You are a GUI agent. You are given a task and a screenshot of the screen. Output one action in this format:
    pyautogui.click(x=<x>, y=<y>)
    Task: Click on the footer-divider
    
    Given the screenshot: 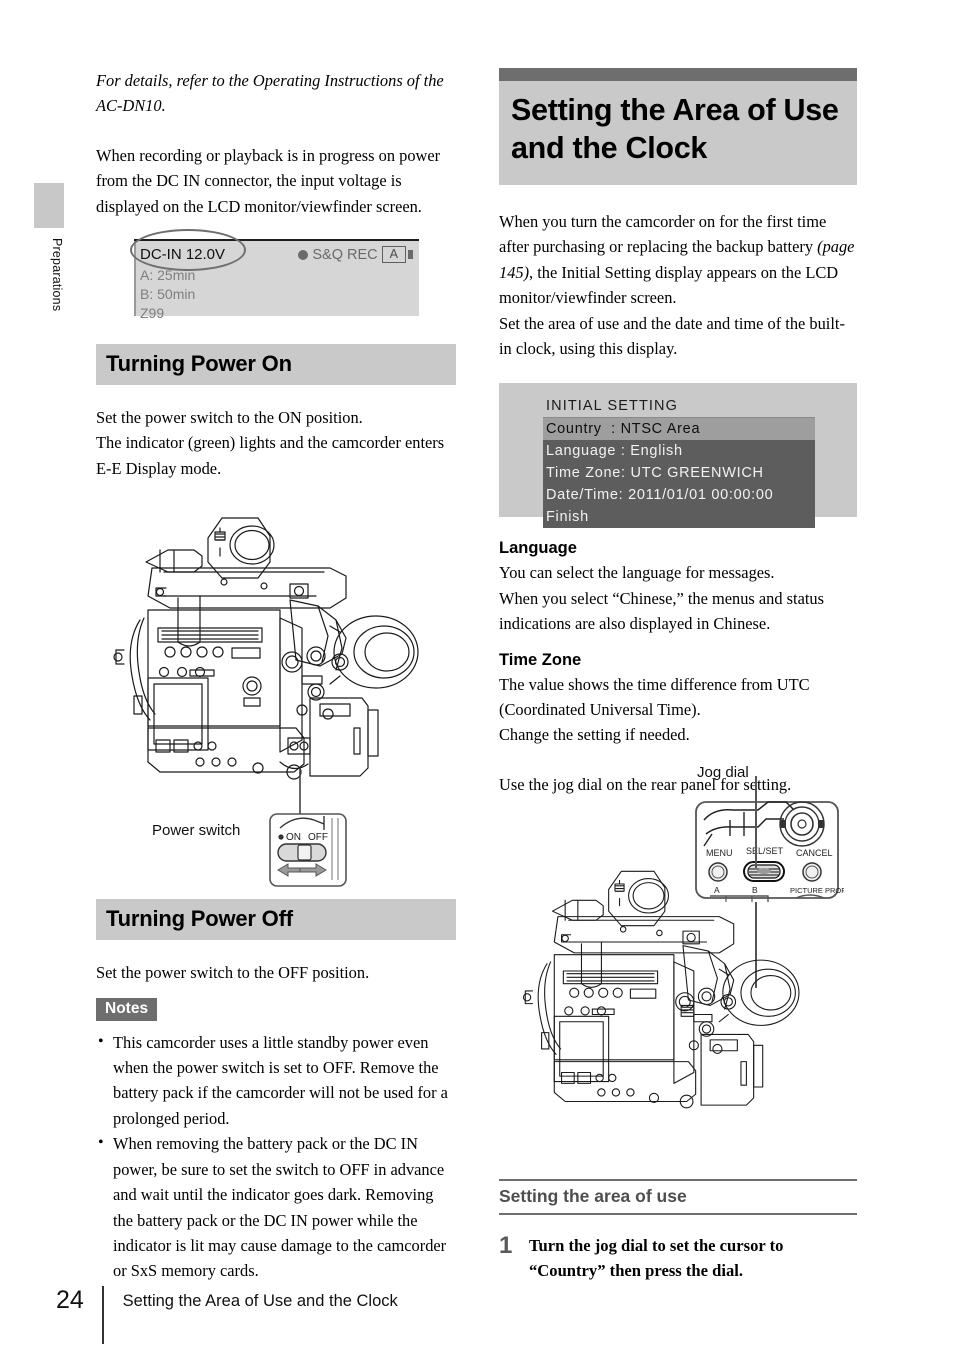 What is the action you would take?
    pyautogui.click(x=103, y=1315)
    